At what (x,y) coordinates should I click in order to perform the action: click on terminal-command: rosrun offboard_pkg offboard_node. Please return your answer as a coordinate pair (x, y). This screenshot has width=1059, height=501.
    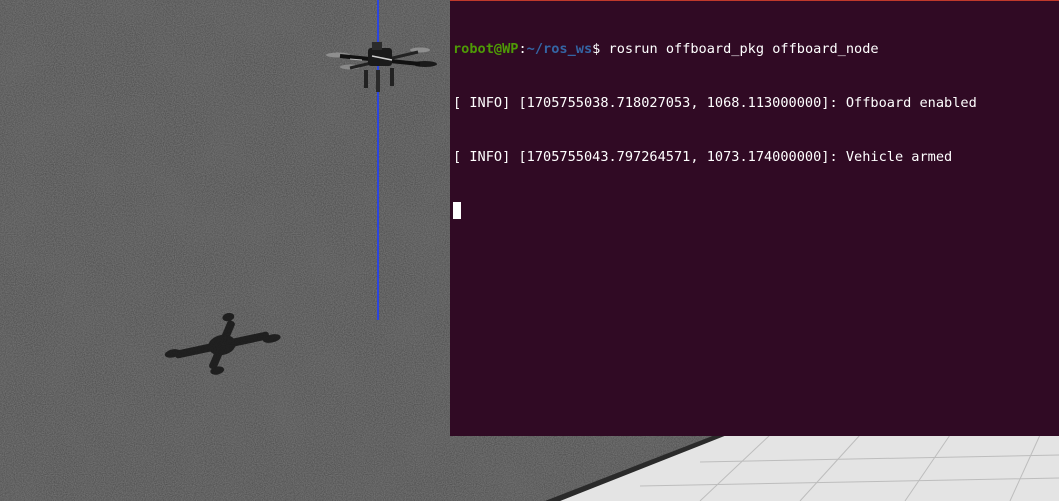
    Looking at the image, I should click on (743, 49).